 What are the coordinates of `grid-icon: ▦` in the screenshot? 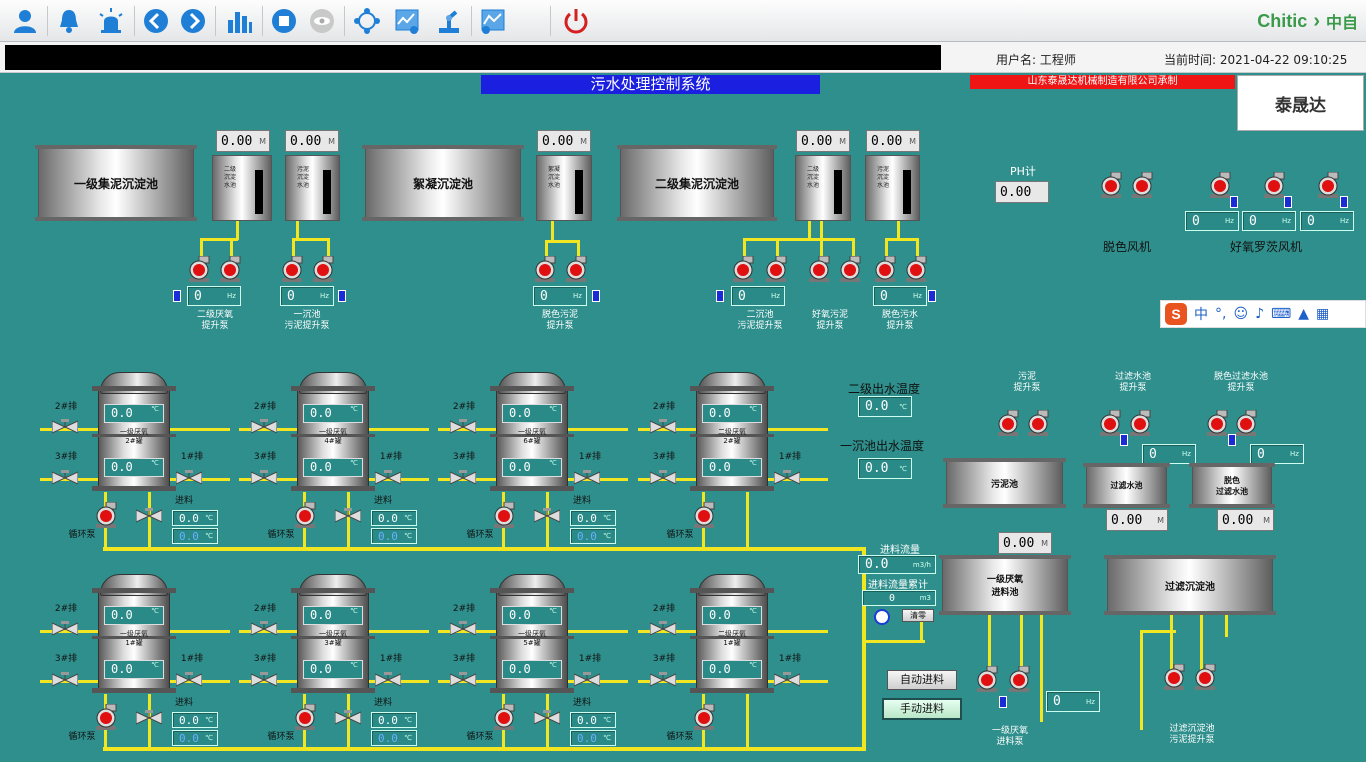 It's located at (1322, 314).